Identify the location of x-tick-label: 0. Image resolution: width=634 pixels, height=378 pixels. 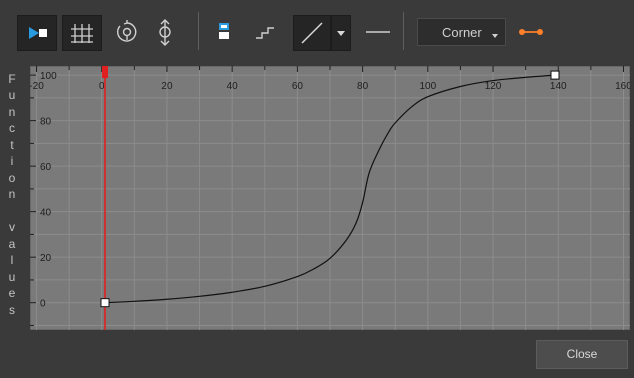
(102, 86).